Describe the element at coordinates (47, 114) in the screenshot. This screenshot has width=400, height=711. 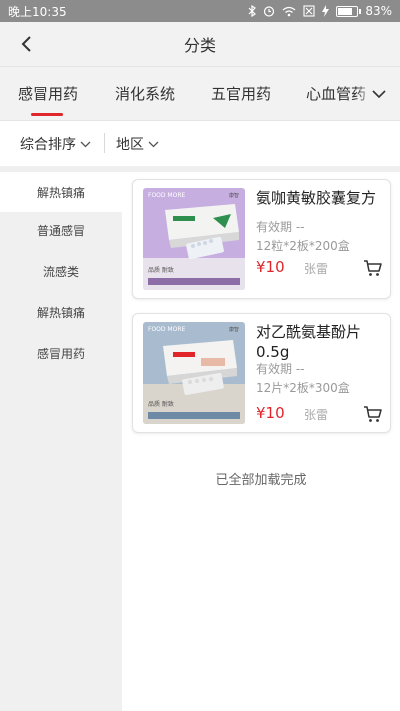
I see `active-tab-indicator` at that location.